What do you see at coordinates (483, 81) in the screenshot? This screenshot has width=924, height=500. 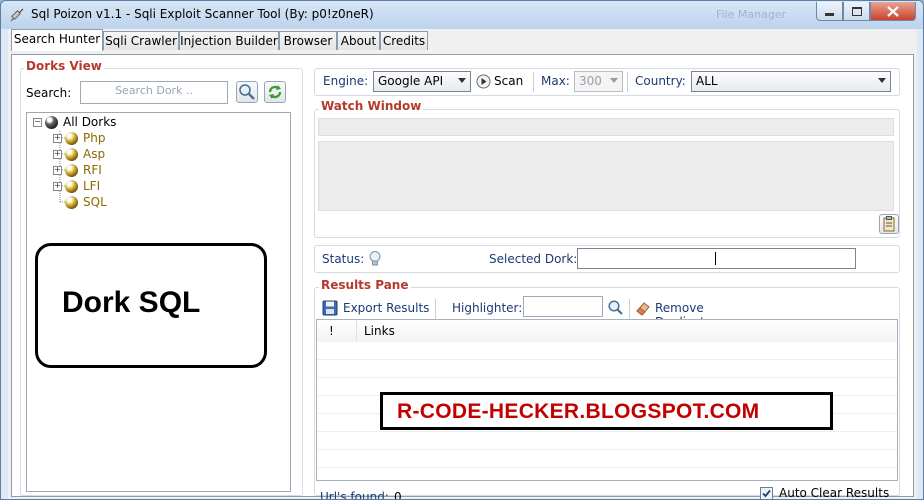 I see `play-icon` at bounding box center [483, 81].